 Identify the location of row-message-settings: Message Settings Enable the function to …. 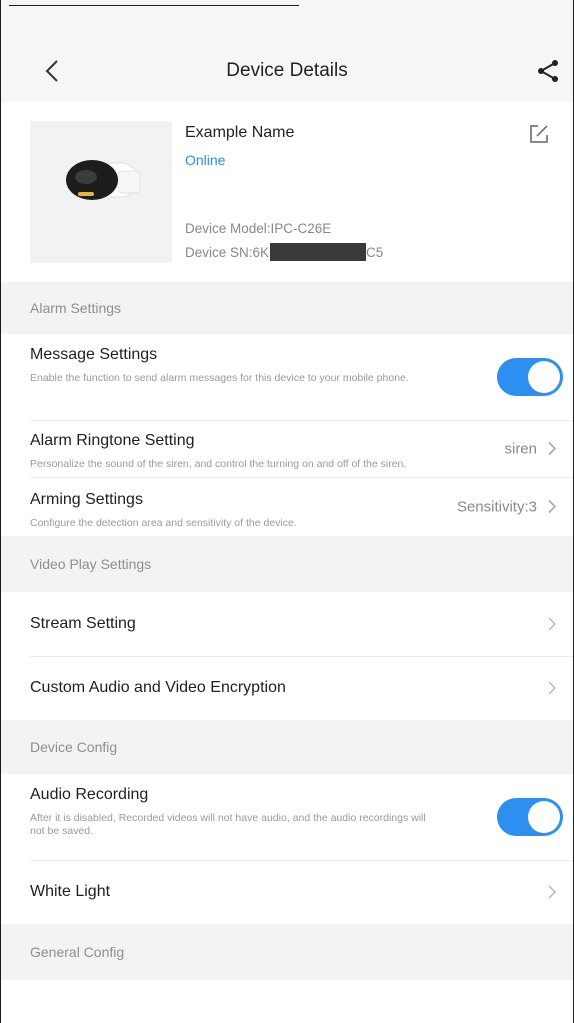
(287, 377).